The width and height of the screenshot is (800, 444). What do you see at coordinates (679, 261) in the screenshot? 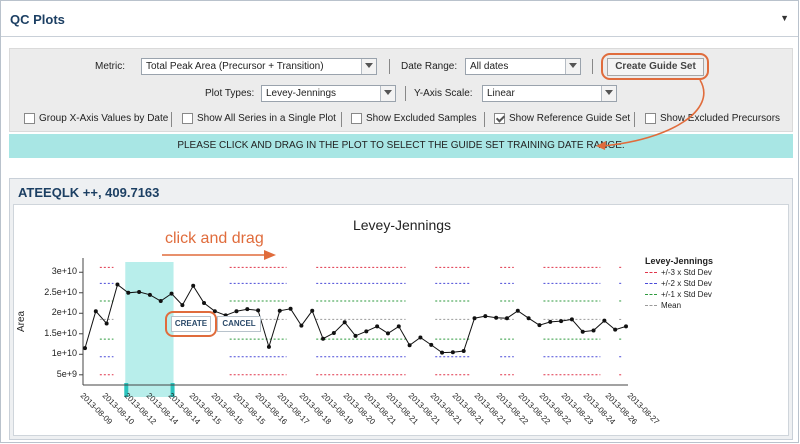
I see `legend-title: Levey-Jennings` at bounding box center [679, 261].